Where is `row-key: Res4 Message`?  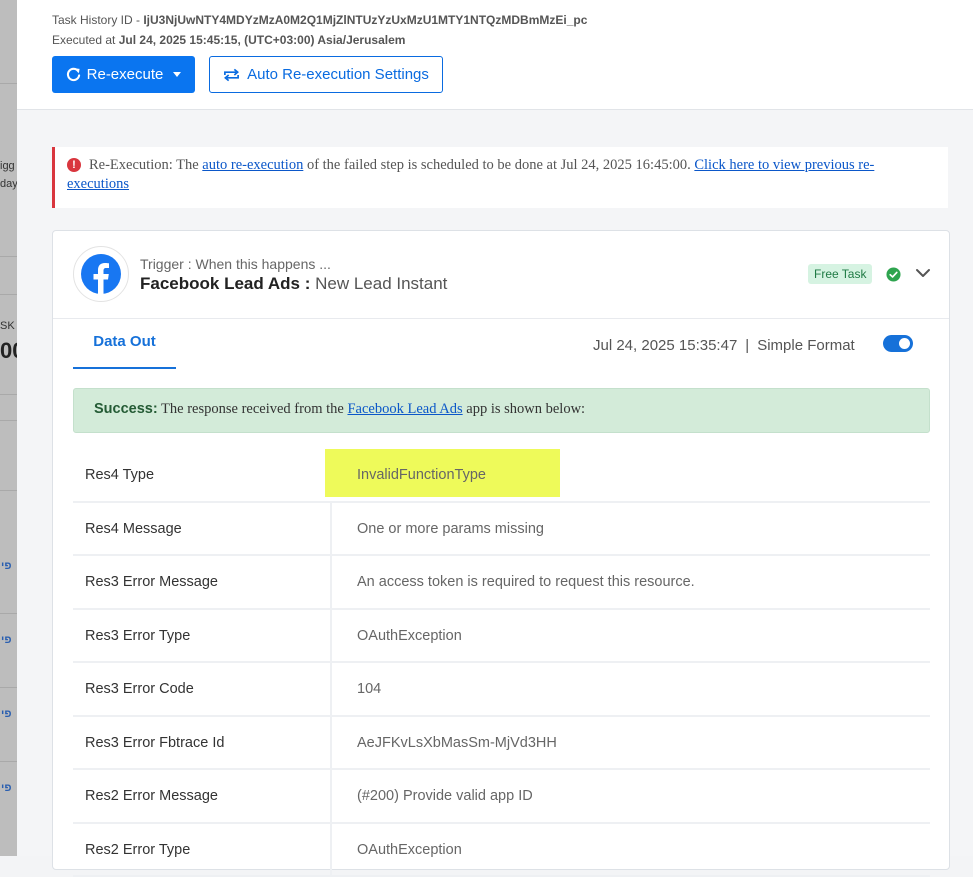 row-key: Res4 Message is located at coordinates (133, 529).